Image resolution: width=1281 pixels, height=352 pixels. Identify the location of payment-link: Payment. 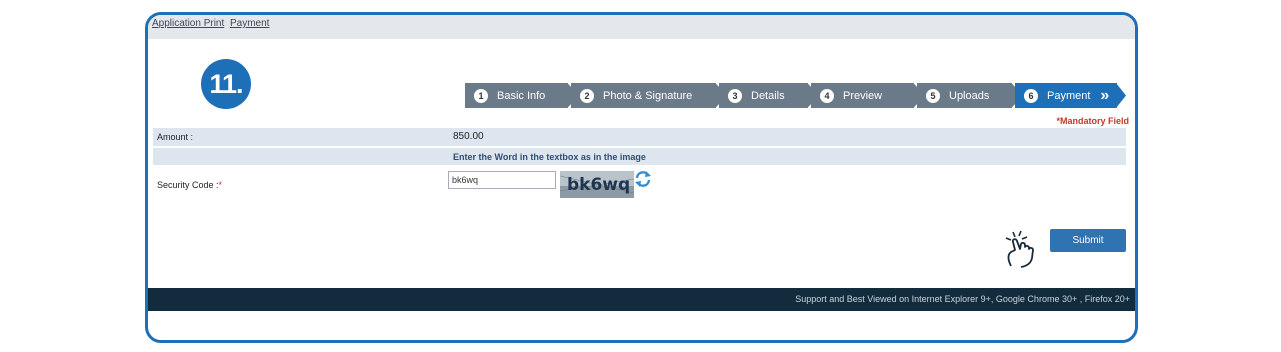
(249, 23).